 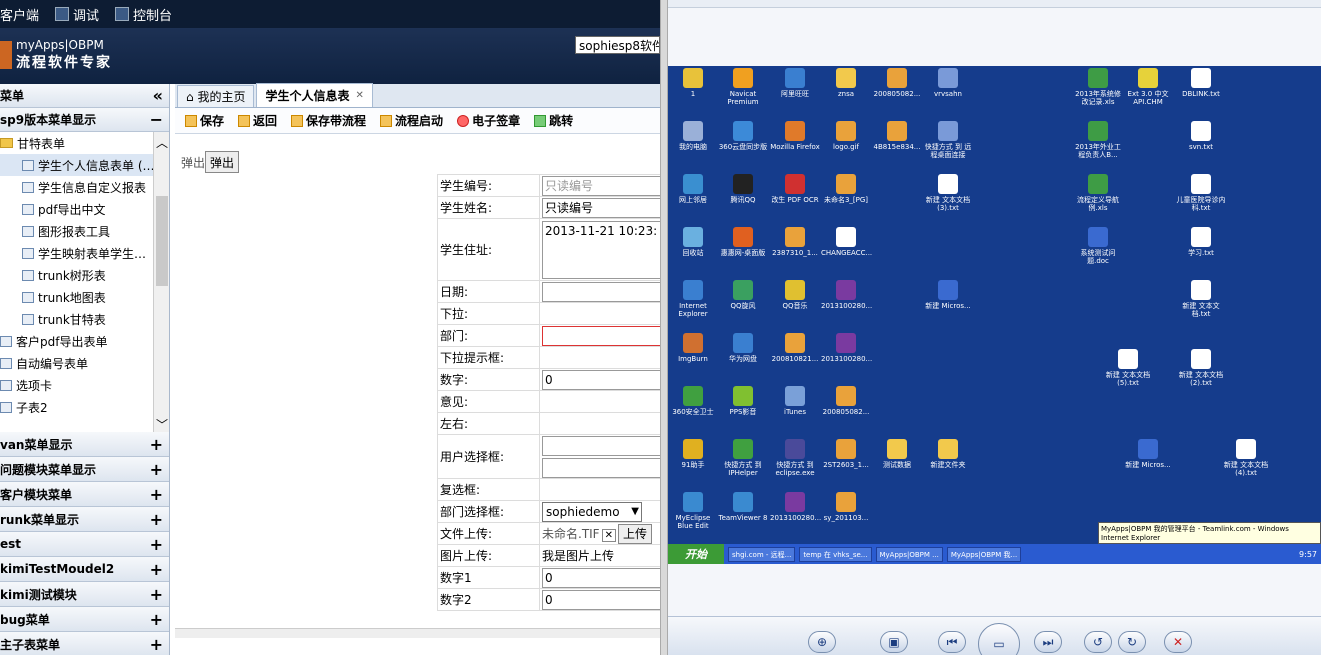 What do you see at coordinates (553, 120) in the screenshot?
I see `jump-button: 跳转` at bounding box center [553, 120].